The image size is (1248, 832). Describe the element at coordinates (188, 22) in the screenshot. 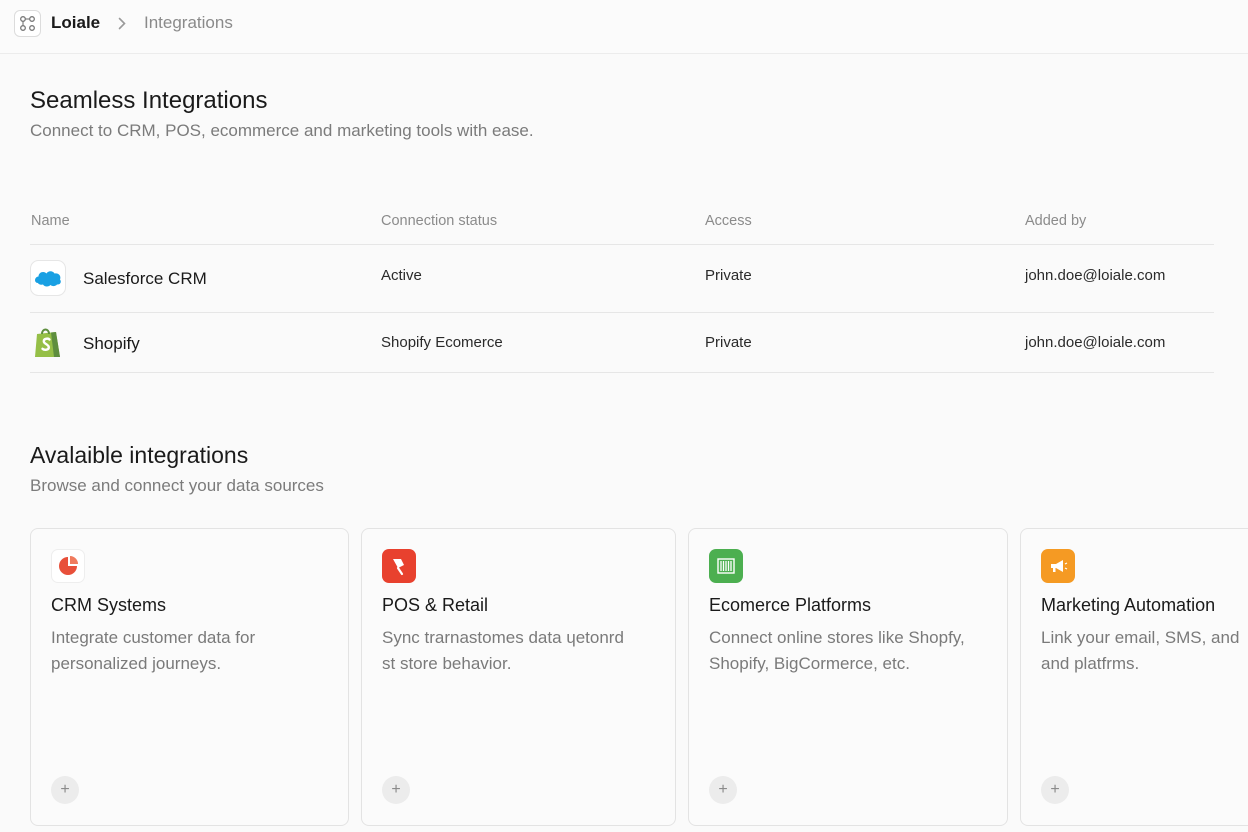

I see `breadcrumb-current: Integrations` at that location.